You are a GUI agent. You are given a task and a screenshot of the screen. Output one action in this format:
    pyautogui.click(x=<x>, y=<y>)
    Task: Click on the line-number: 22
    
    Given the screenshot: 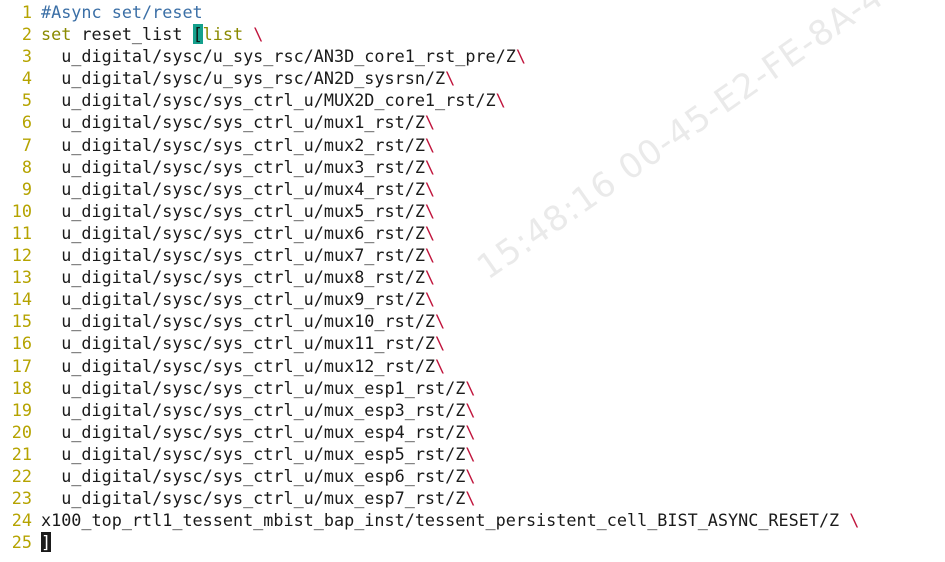 What is the action you would take?
    pyautogui.click(x=21, y=475)
    